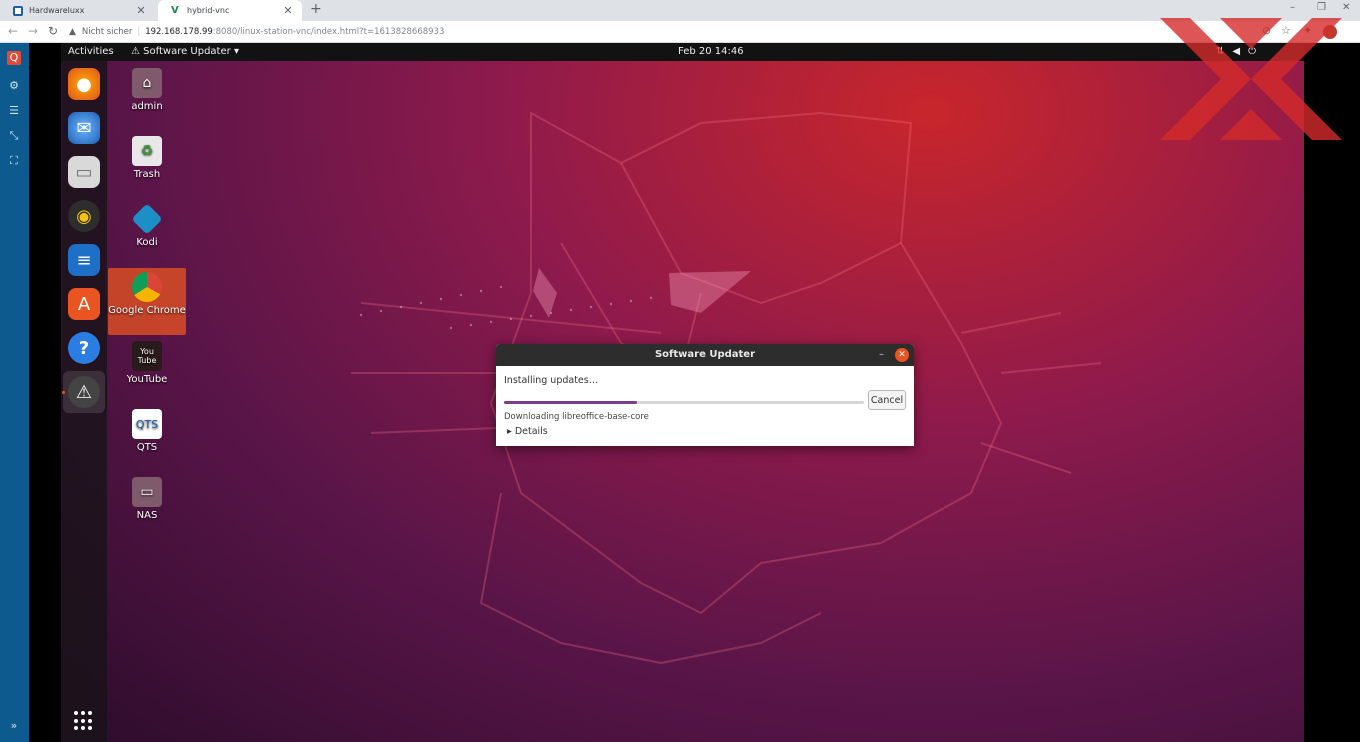  What do you see at coordinates (84, 216) in the screenshot?
I see `rhythmbox-icon: ◉` at bounding box center [84, 216].